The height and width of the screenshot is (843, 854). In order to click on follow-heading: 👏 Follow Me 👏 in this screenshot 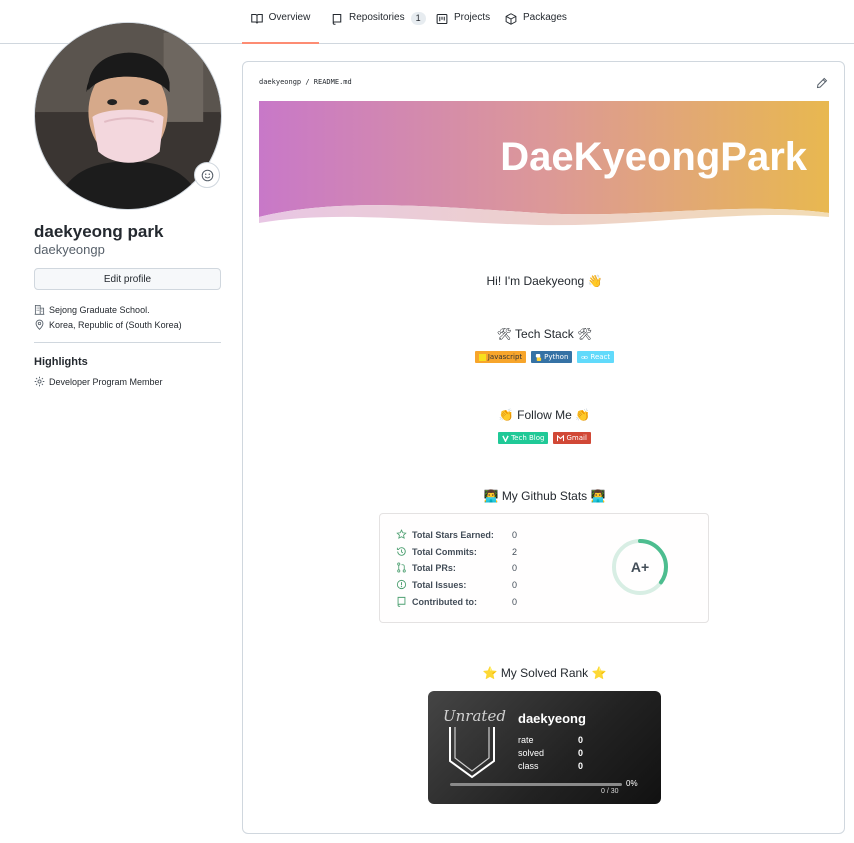, I will do `click(544, 415)`.